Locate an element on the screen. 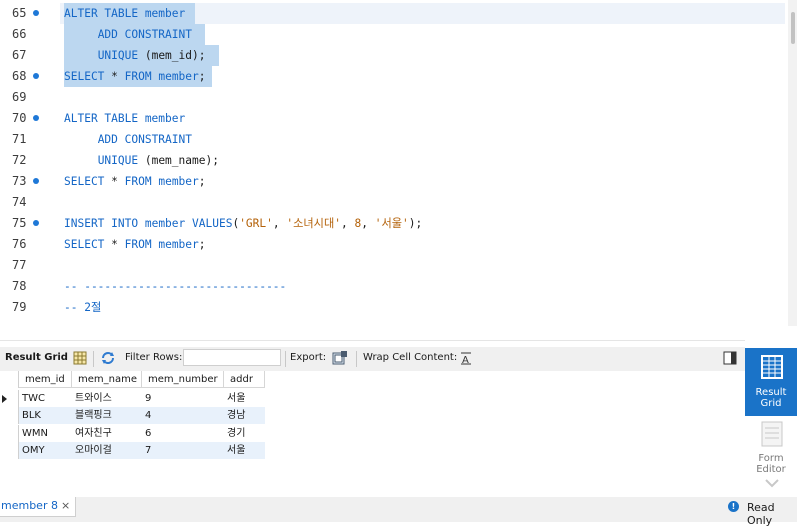  refresh-icon is located at coordinates (108, 358).